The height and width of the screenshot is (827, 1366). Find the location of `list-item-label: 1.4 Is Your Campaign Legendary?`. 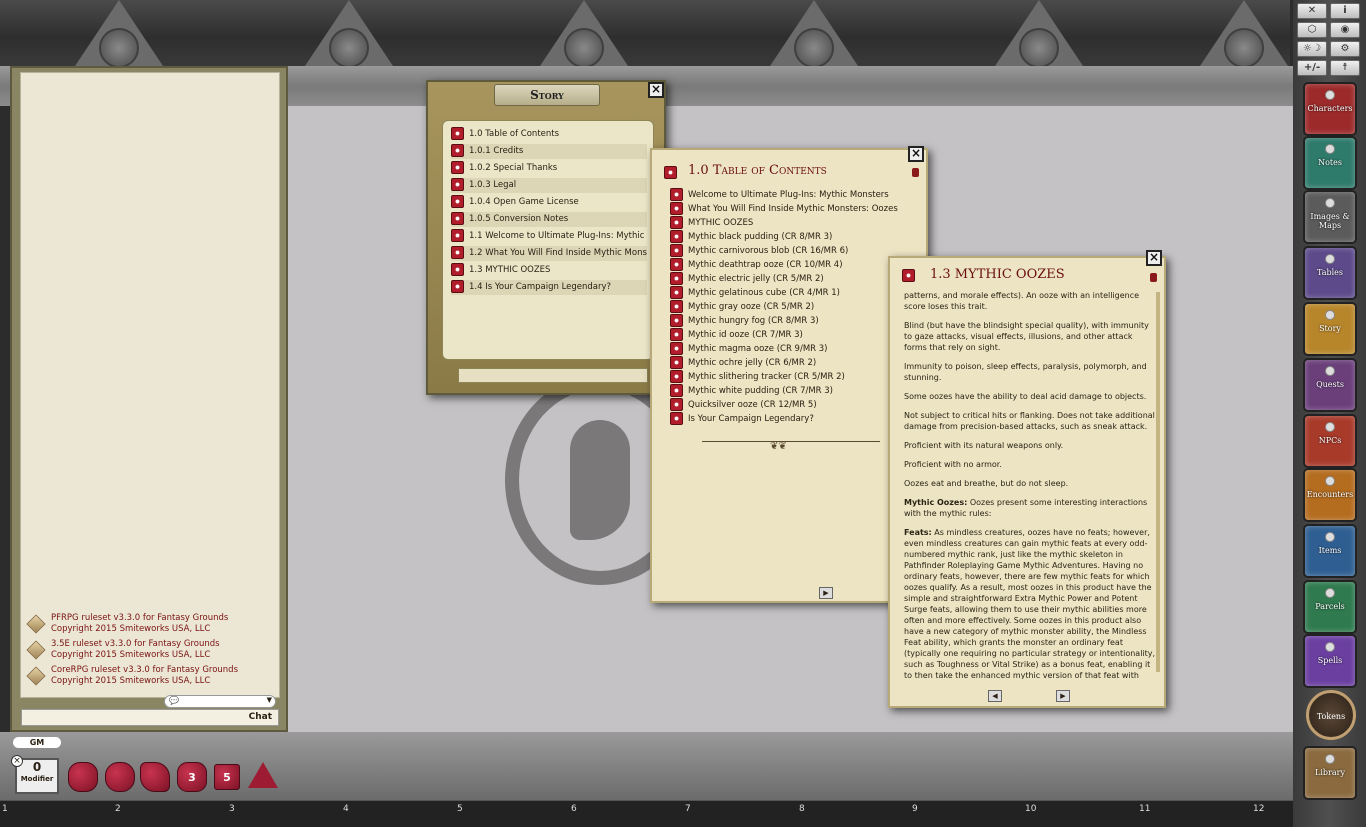

list-item-label: 1.4 Is Your Campaign Legendary? is located at coordinates (540, 287).